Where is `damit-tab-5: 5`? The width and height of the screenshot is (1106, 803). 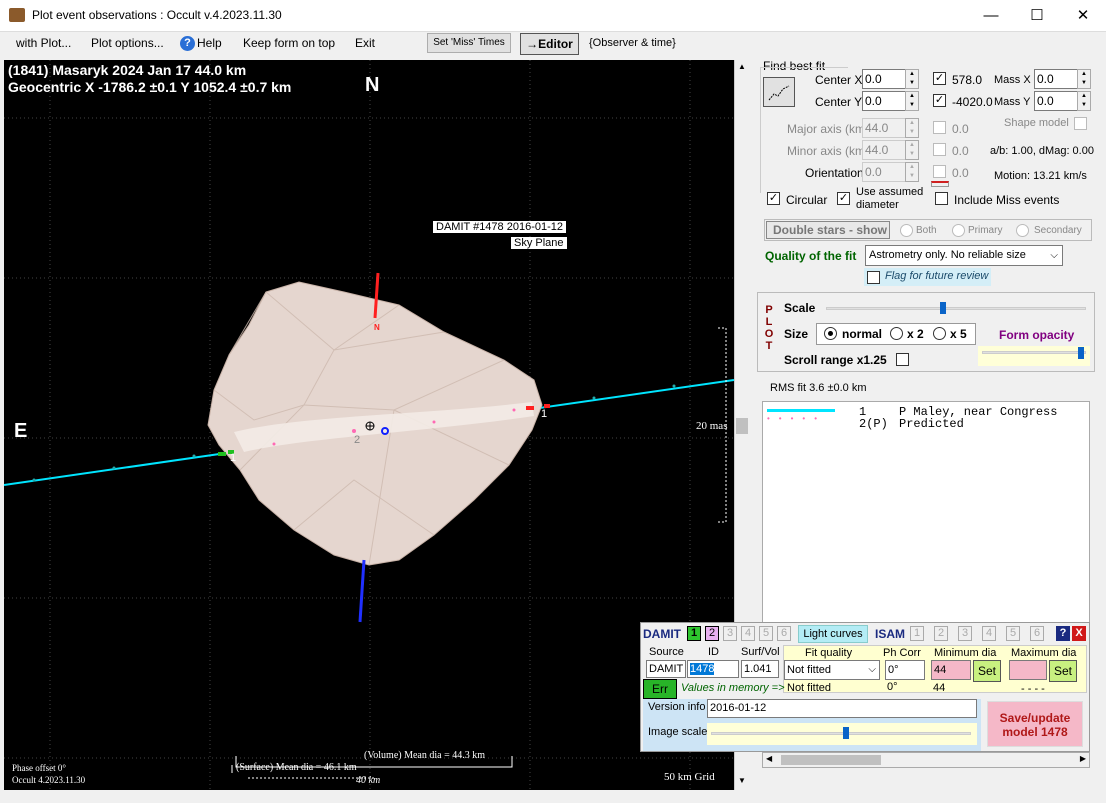
damit-tab-5: 5 is located at coordinates (766, 633).